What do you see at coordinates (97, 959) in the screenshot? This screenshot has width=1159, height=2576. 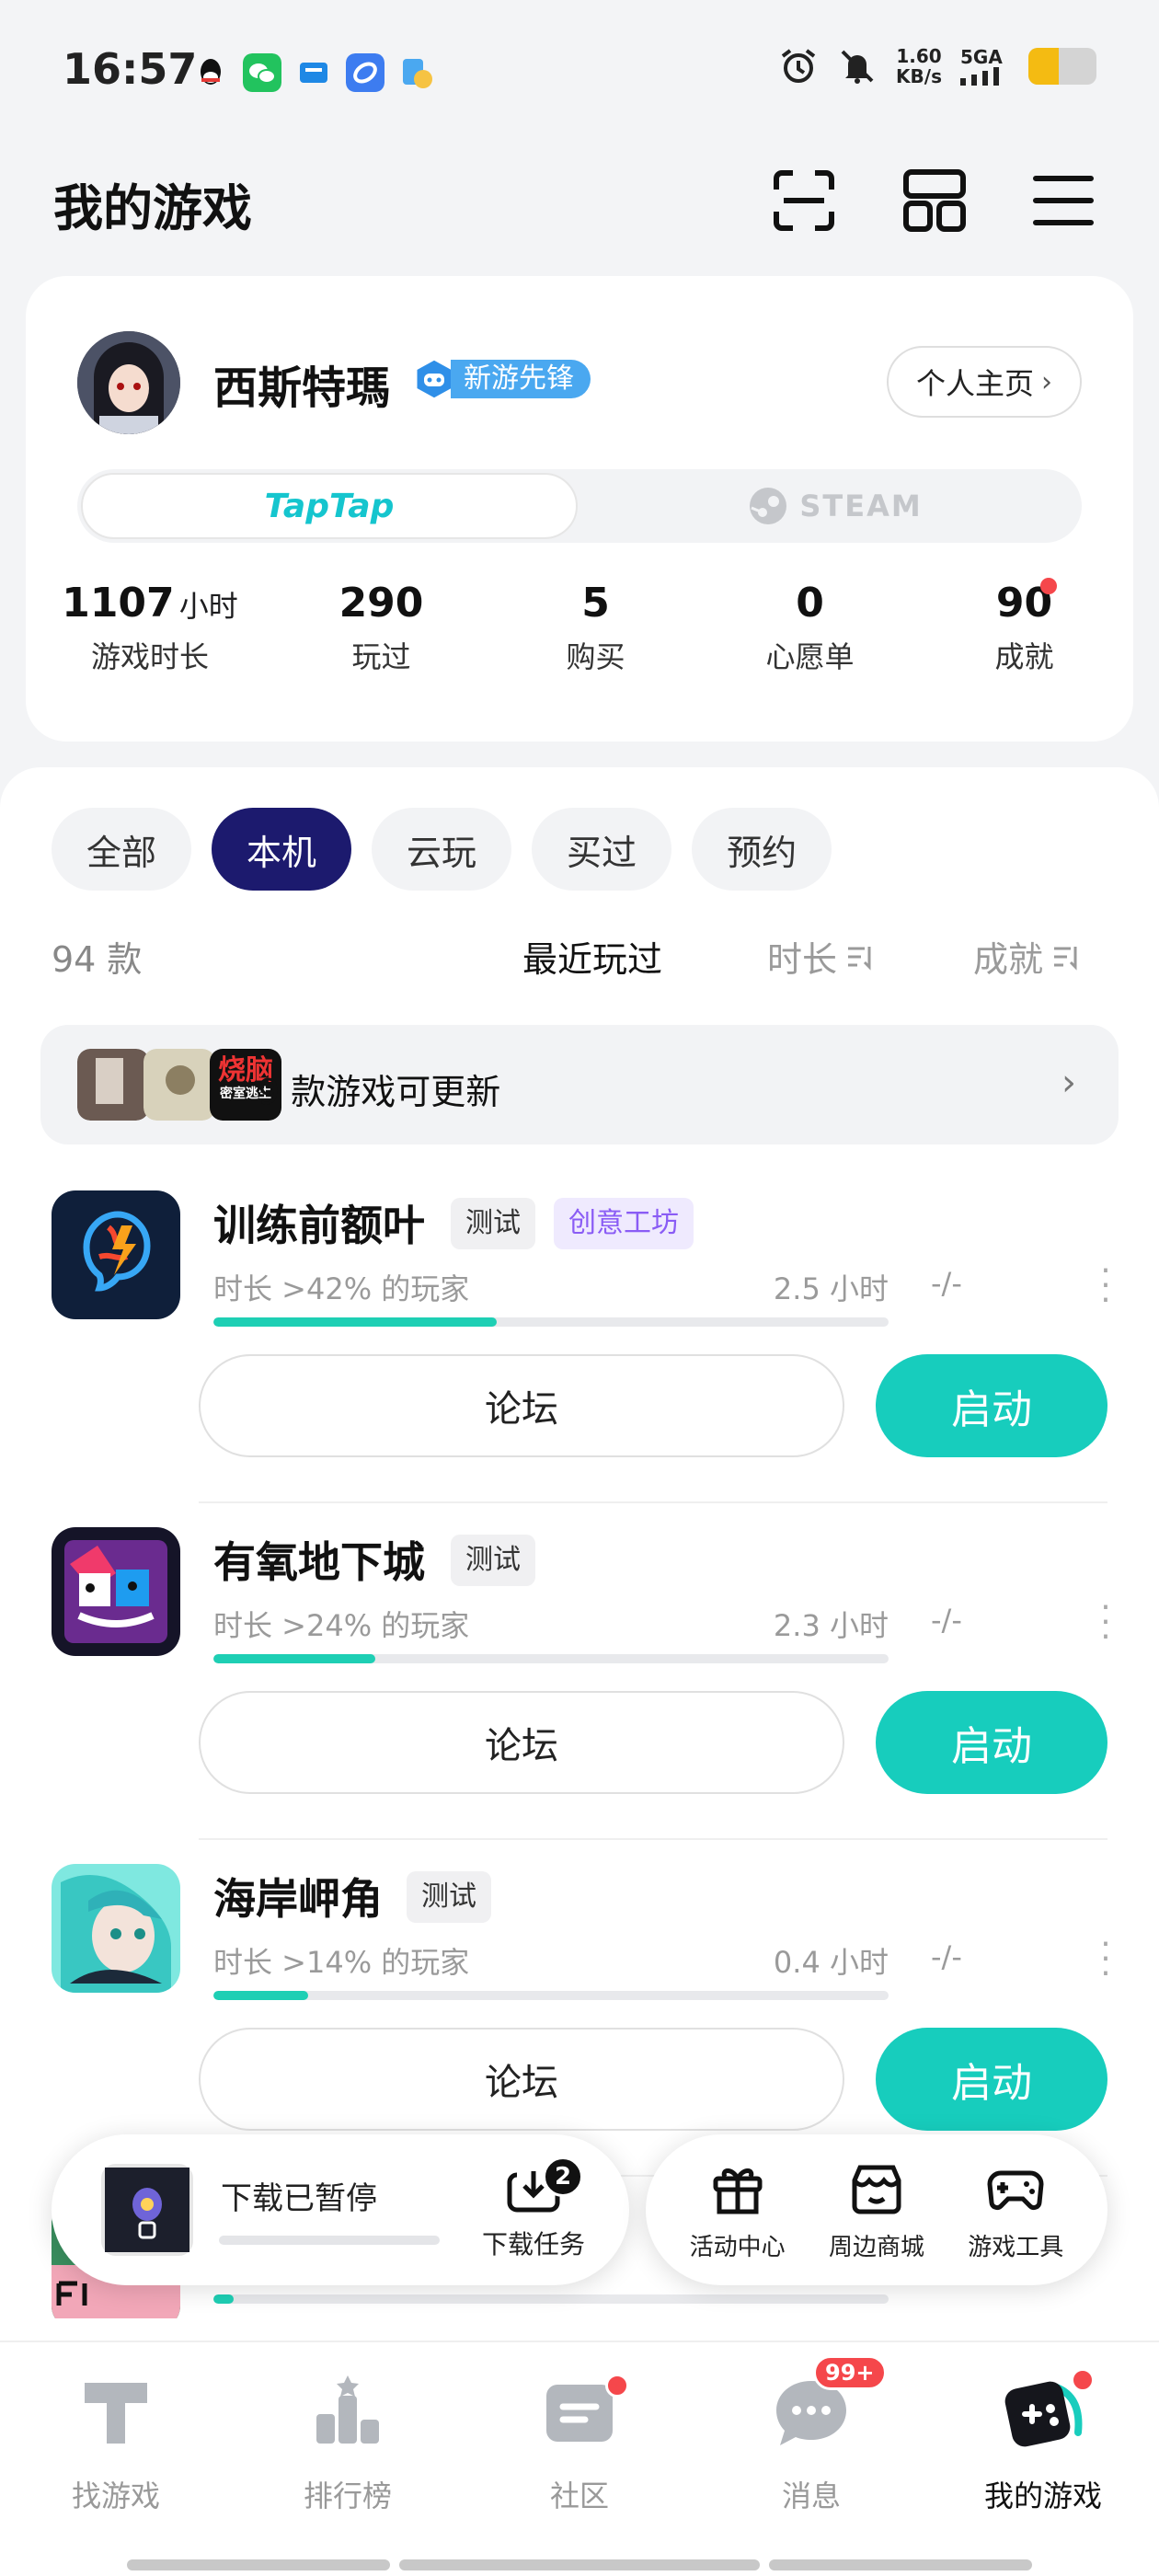 I see `game-count: 94 款` at bounding box center [97, 959].